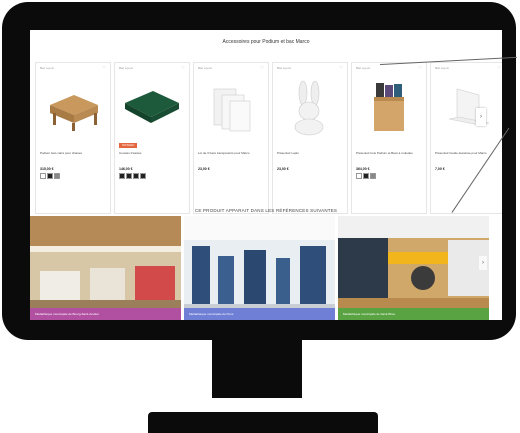 Image resolution: width=520 pixels, height=433 pixels. Describe the element at coordinates (257, 369) in the screenshot. I see `monitor-neck` at that location.